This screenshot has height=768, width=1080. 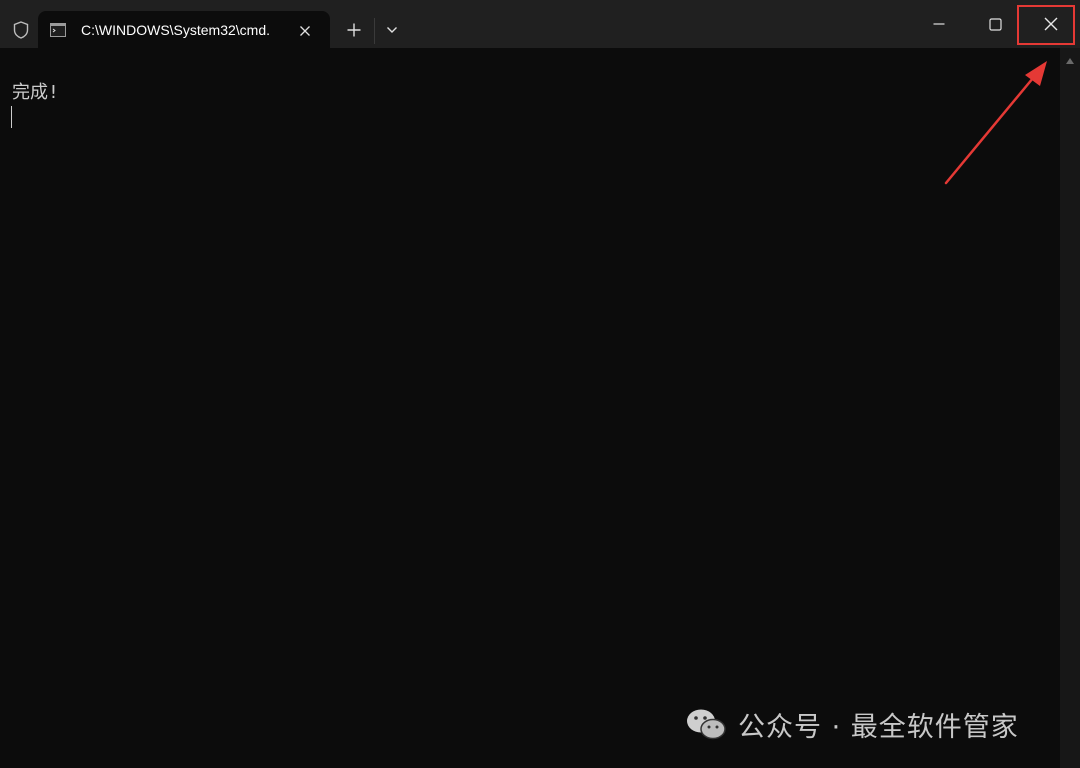 I want to click on watermark: 公众号 · 最全软件管家, so click(x=851, y=724).